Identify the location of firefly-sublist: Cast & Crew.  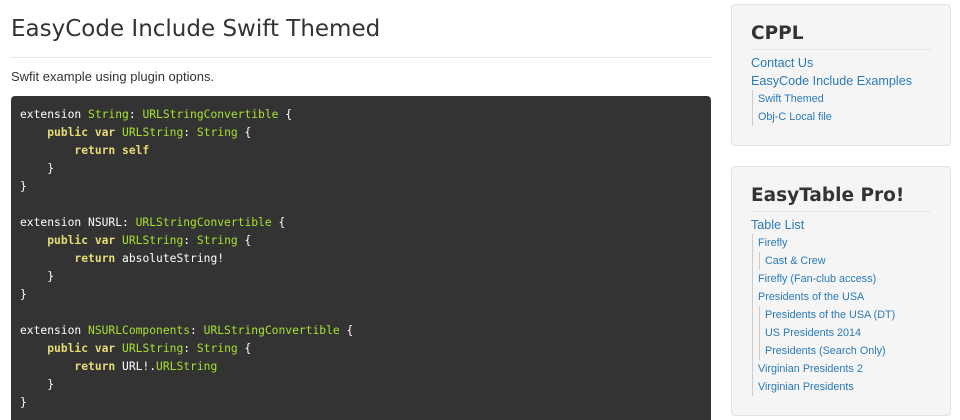
(845, 261).